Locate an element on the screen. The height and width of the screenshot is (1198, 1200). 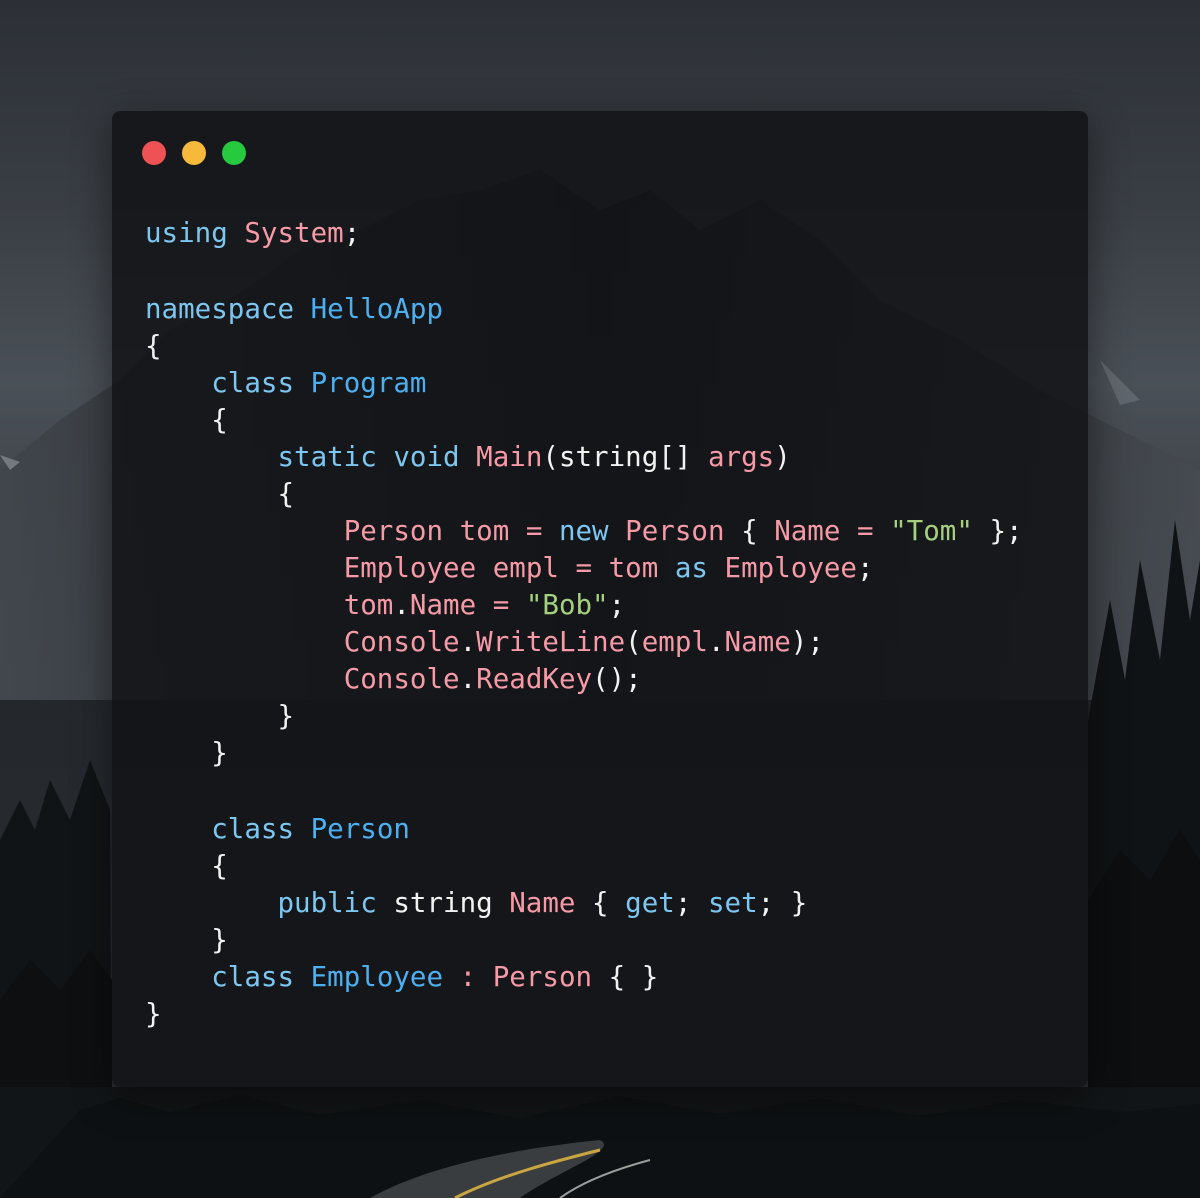
code-token: empl is located at coordinates (674, 642).